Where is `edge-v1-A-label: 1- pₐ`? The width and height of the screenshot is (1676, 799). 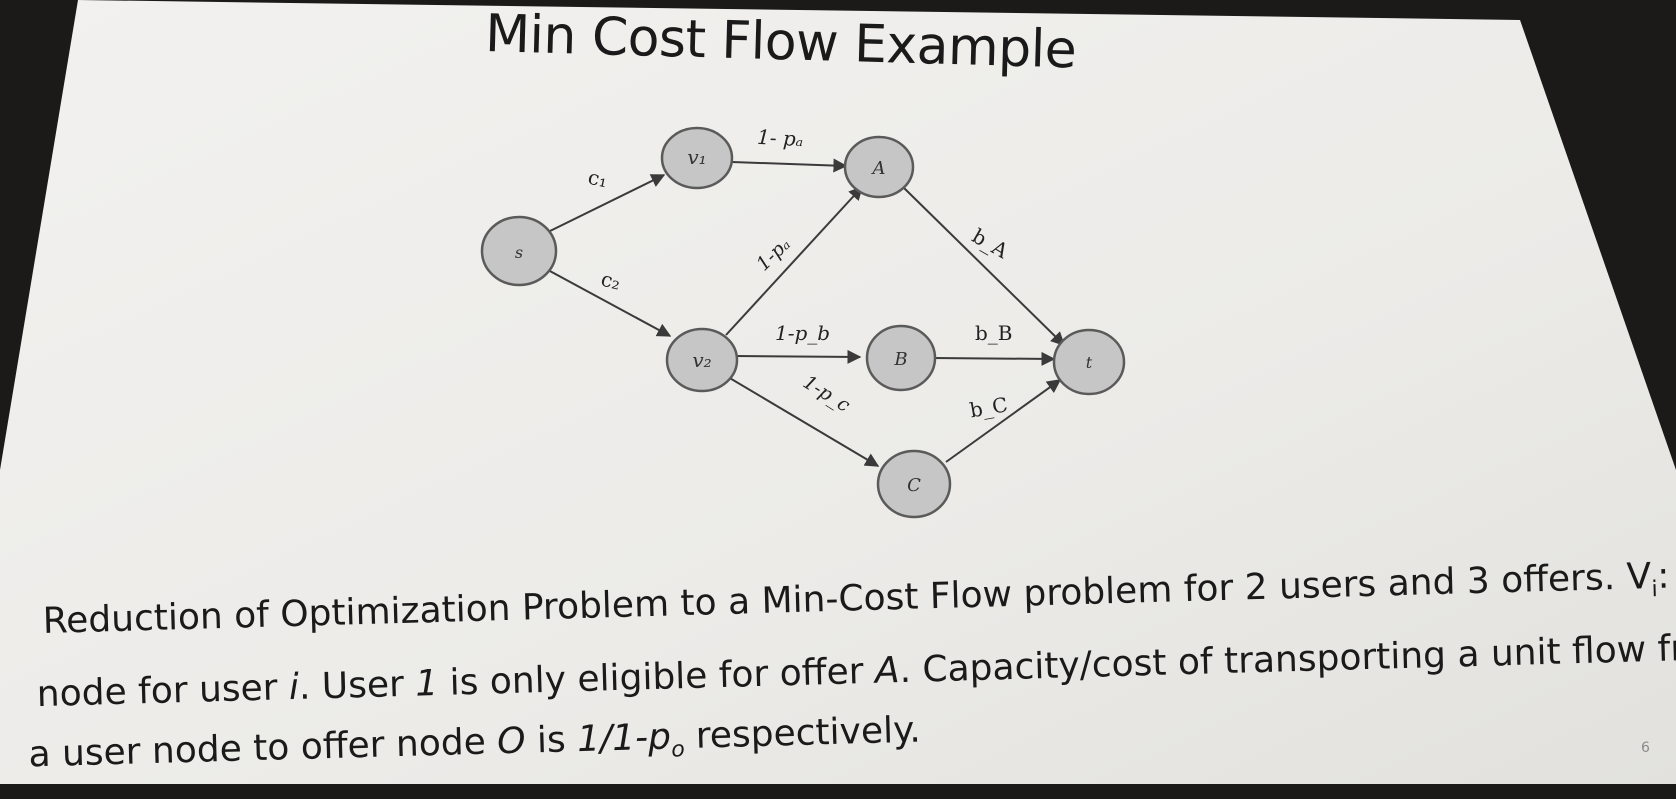 edge-v1-A-label: 1- pₐ is located at coordinates (780, 138).